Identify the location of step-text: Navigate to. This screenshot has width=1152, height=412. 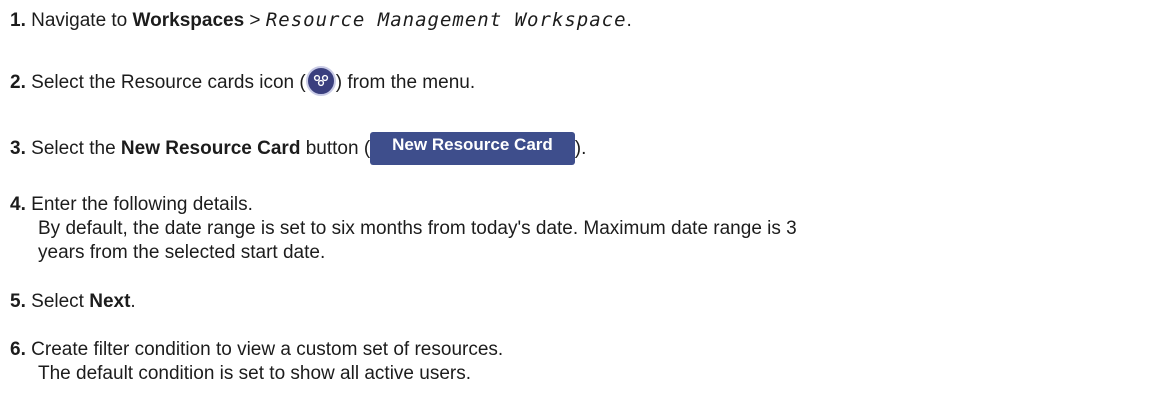
(82, 20).